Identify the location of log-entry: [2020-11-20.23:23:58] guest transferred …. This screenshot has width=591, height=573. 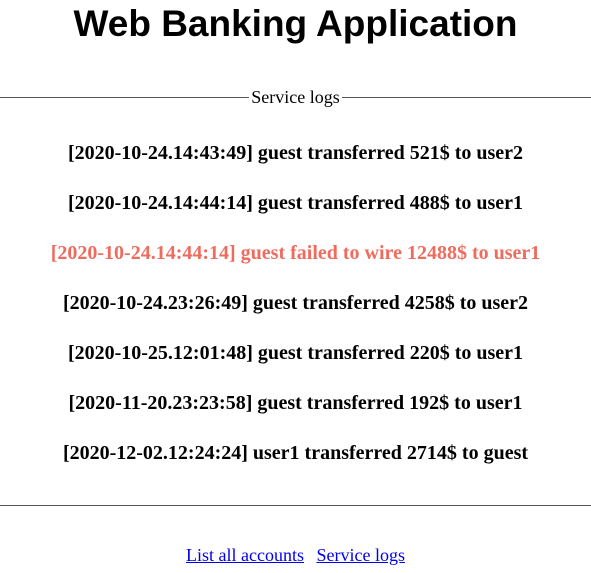
(295, 403).